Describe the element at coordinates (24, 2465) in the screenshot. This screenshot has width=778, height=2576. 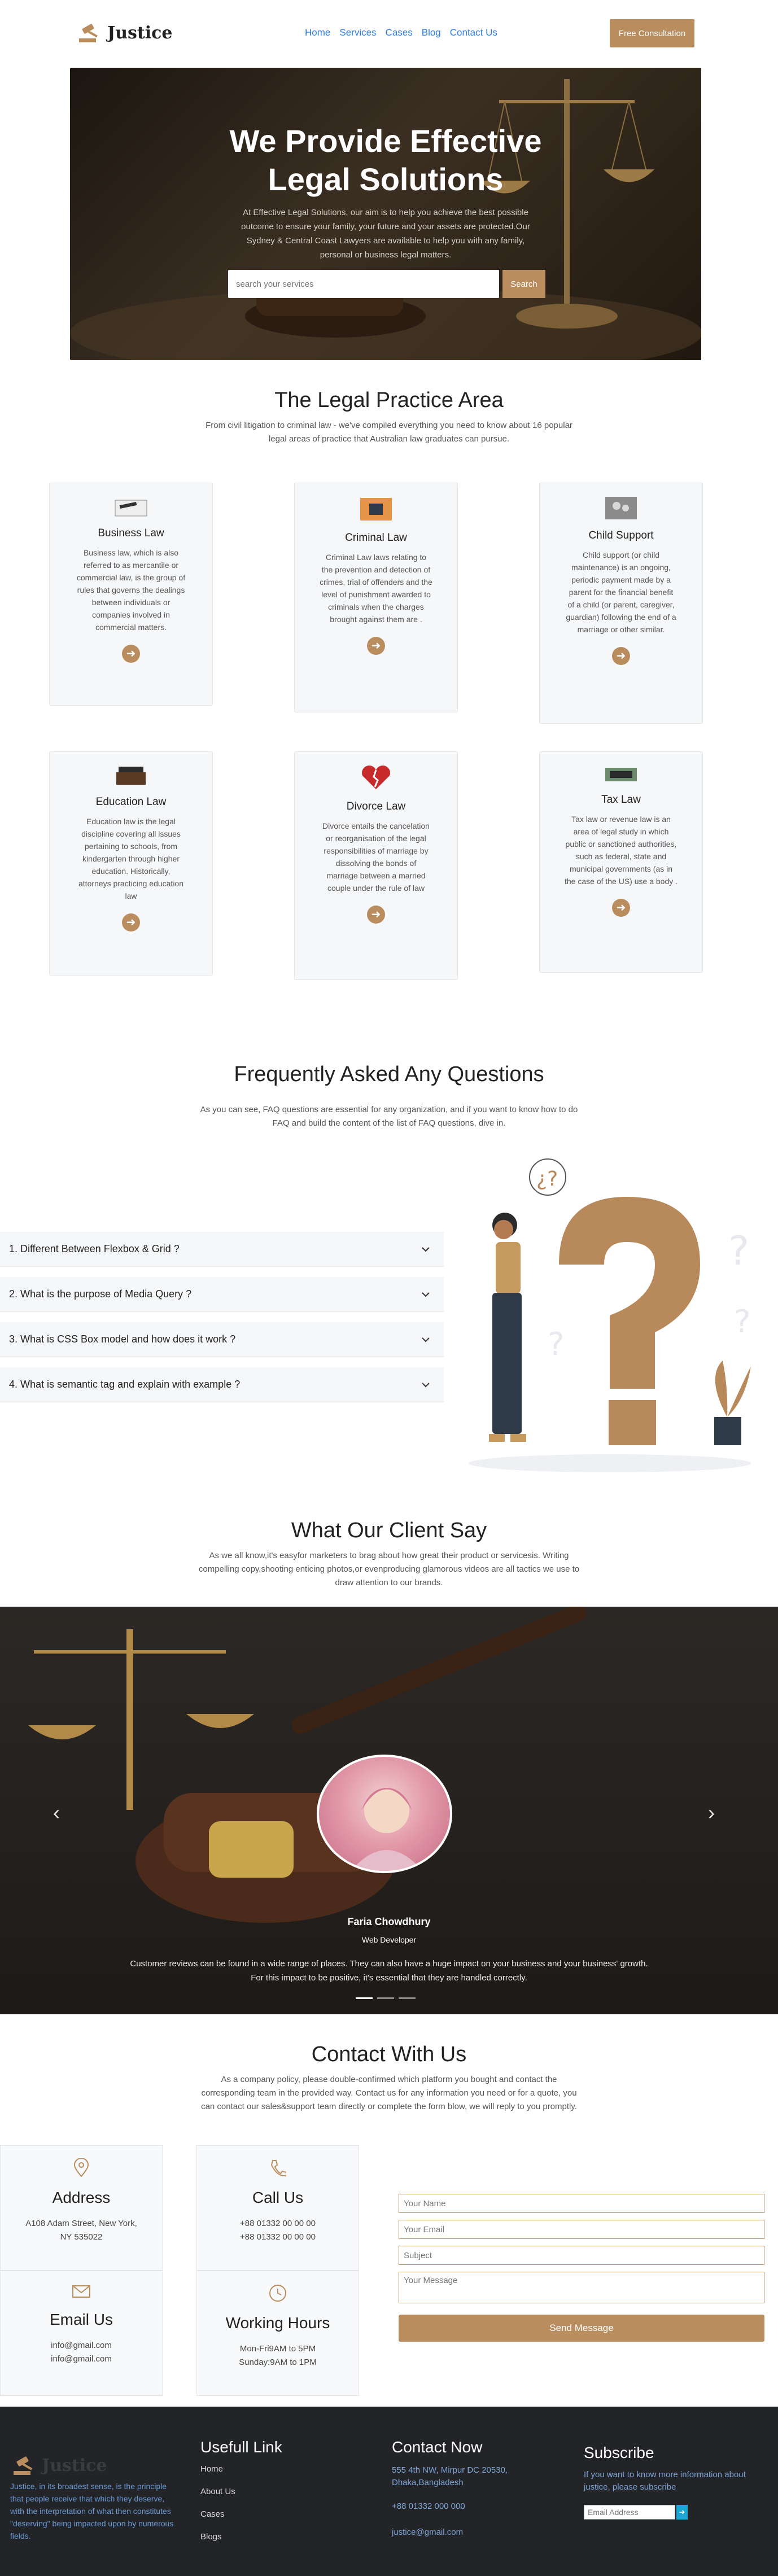
I see `gavel-logo-icon` at that location.